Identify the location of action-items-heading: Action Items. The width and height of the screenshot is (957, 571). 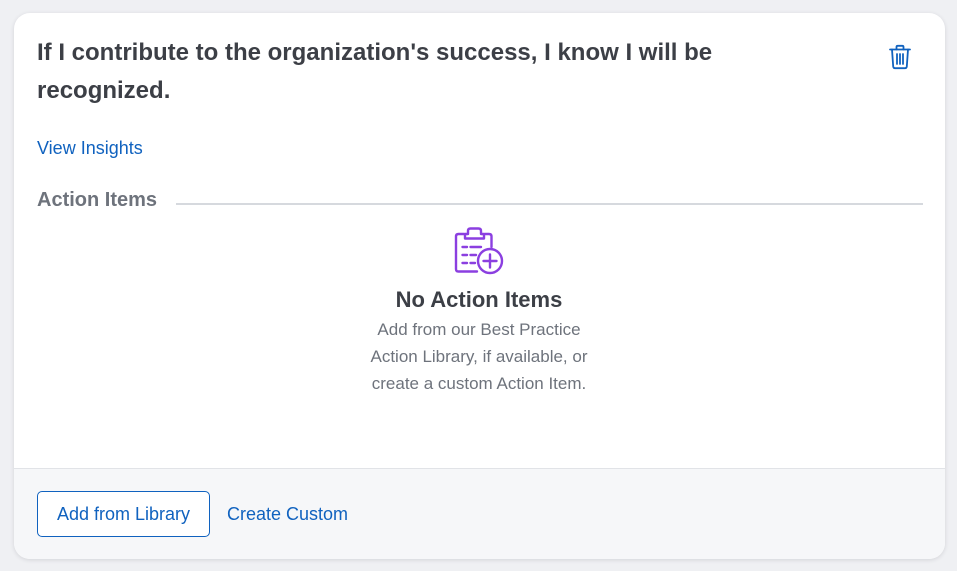
(97, 200).